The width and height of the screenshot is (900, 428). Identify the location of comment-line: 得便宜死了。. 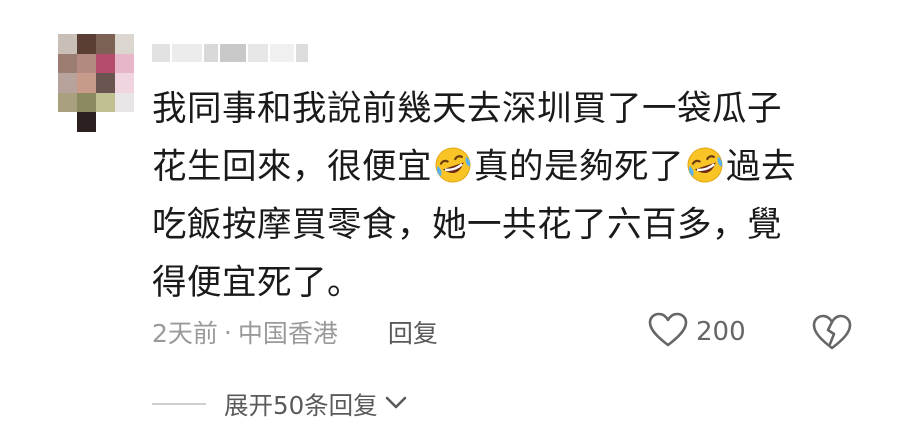
(502, 283).